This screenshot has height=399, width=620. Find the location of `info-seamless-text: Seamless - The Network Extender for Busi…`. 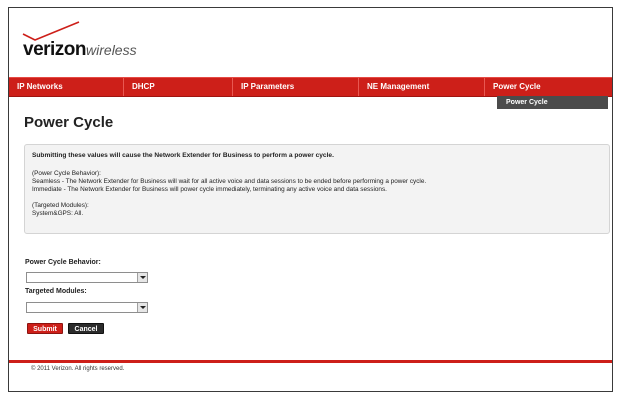

info-seamless-text: Seamless - The Network Extender for Busi… is located at coordinates (229, 181).